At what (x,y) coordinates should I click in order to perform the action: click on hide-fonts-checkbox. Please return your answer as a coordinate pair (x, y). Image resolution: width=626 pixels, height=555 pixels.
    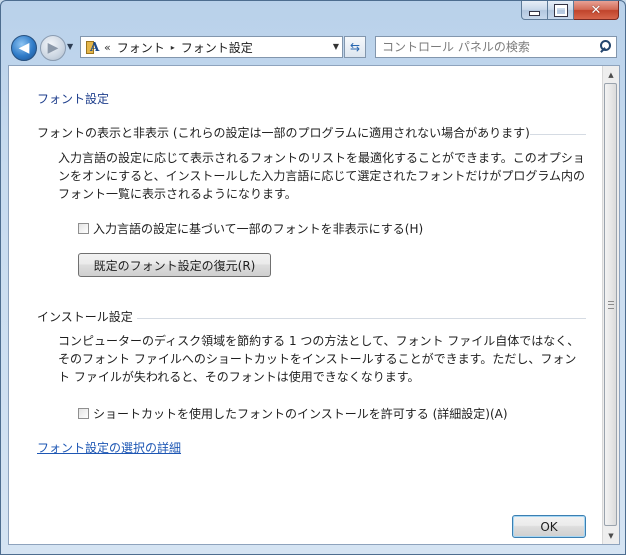
    Looking at the image, I should click on (83, 228).